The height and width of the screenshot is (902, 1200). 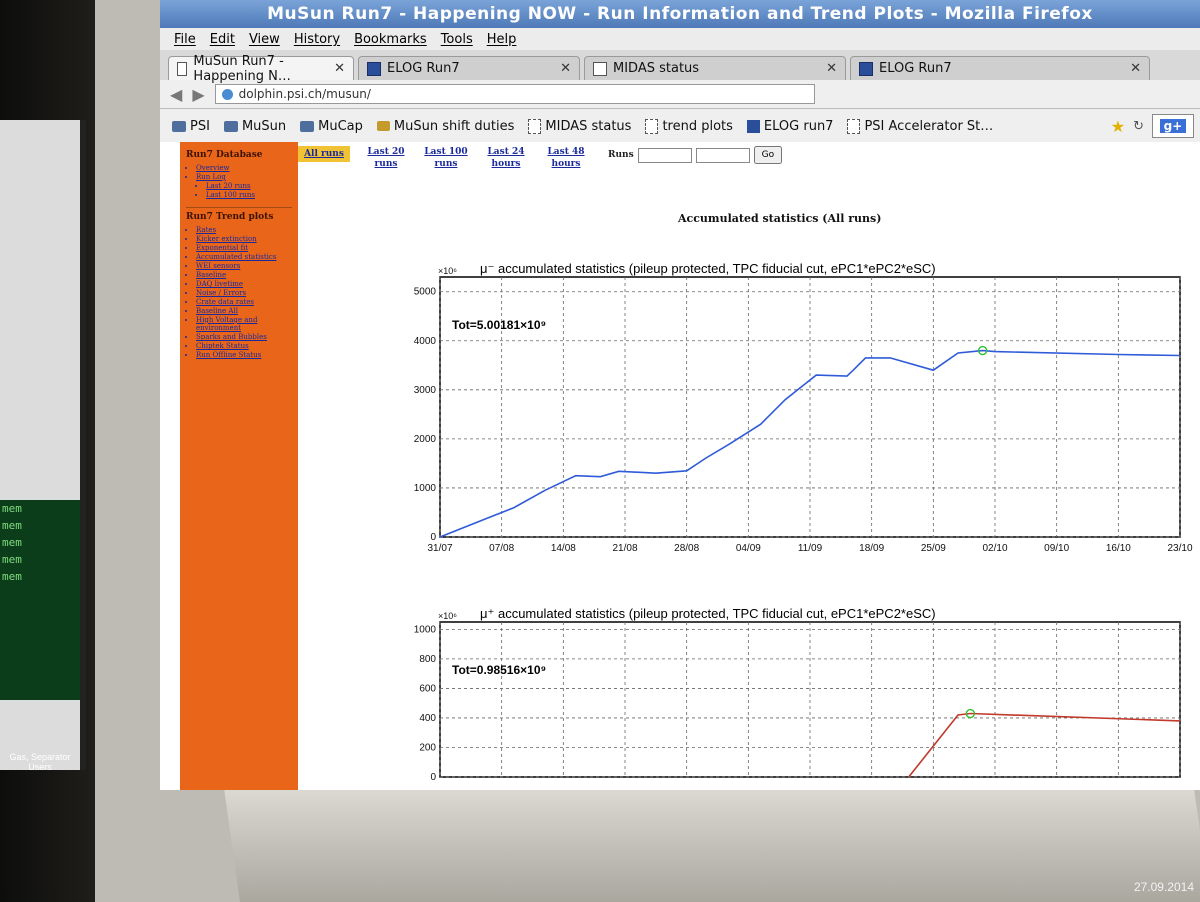 I want to click on sidebar-link-overview: Overview, so click(x=244, y=168).